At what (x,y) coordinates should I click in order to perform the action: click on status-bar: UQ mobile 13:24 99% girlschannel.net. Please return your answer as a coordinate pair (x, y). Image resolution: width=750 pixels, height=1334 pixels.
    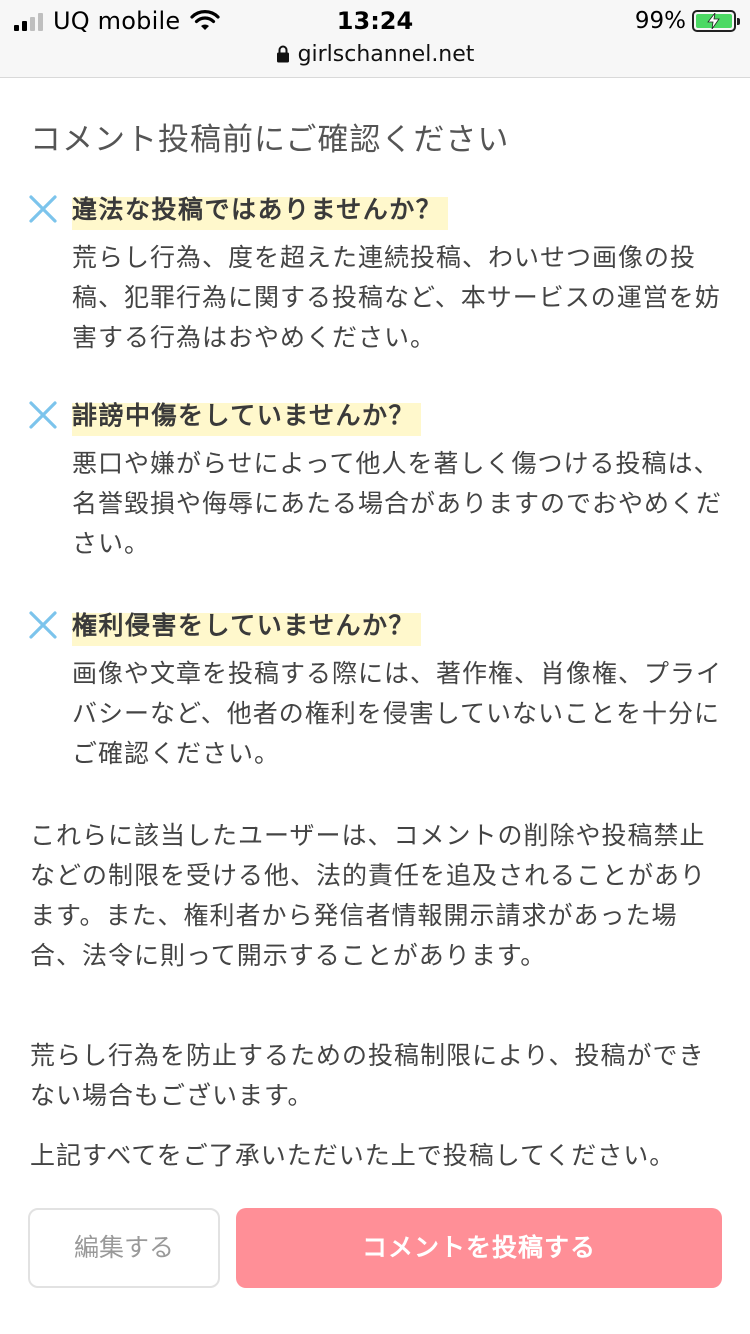
    Looking at the image, I should click on (375, 39).